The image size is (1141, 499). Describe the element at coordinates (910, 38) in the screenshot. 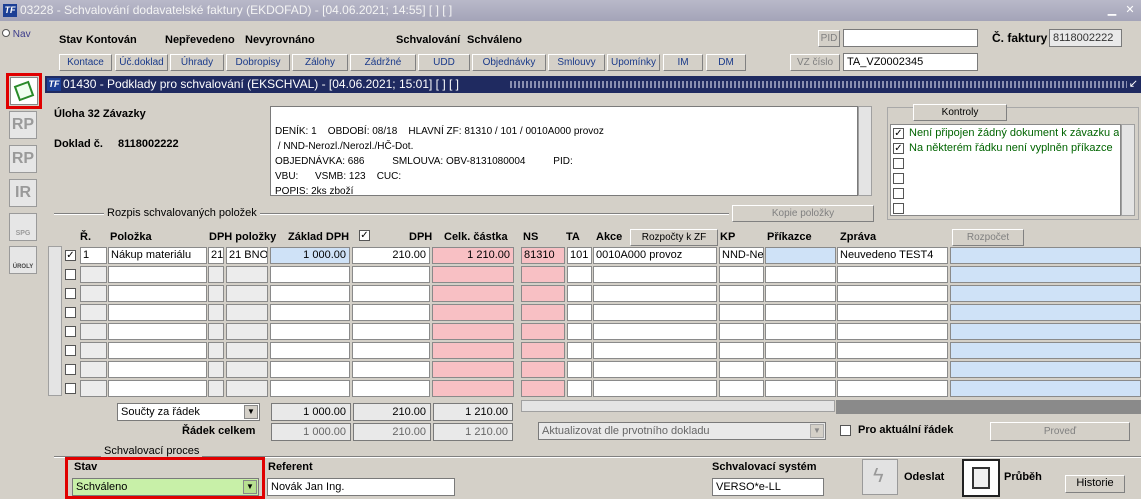

I see `pid-input` at that location.